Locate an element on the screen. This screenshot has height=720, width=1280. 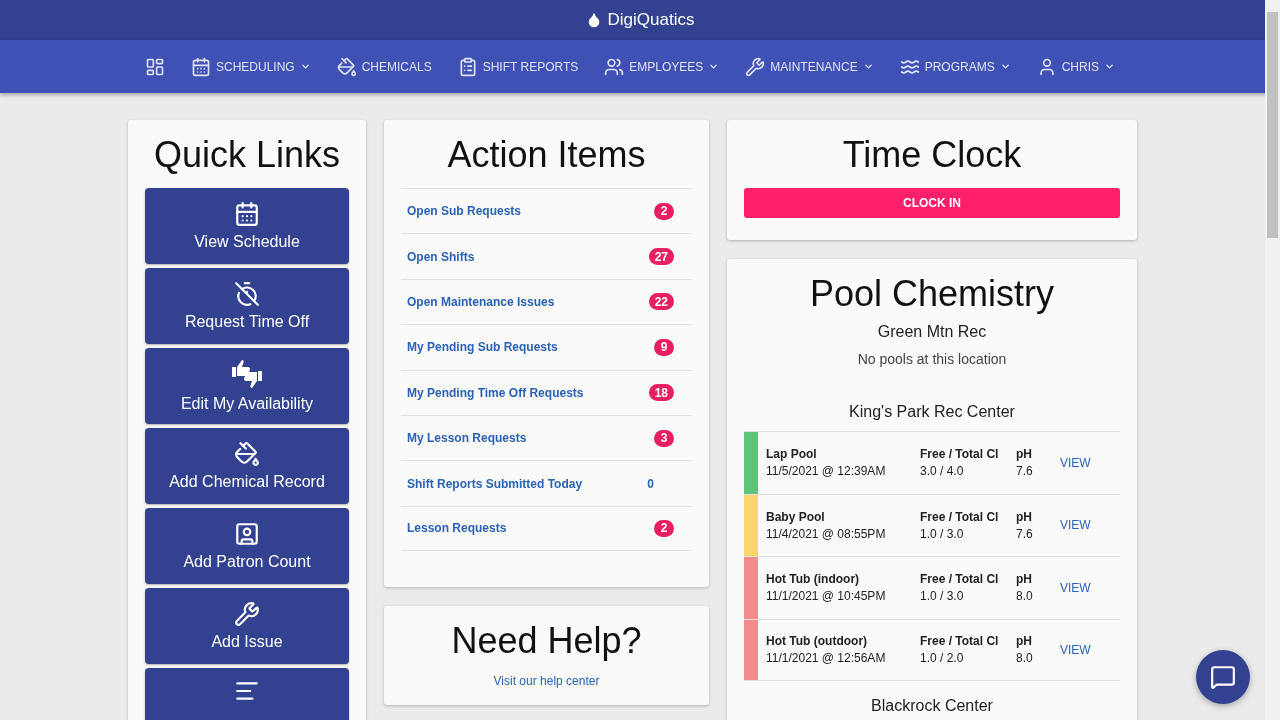
action-item-link: Shift Reports Submitted Today is located at coordinates (495, 483).